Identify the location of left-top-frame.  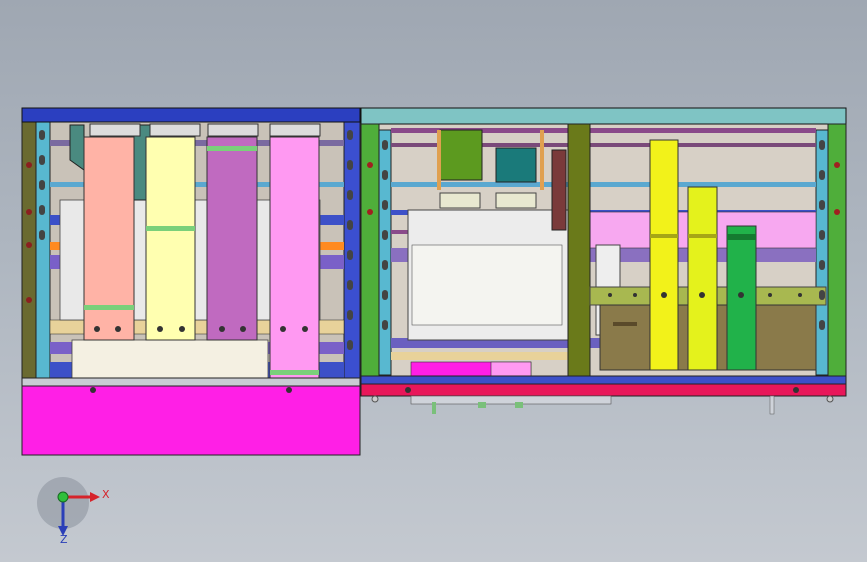
(191, 115).